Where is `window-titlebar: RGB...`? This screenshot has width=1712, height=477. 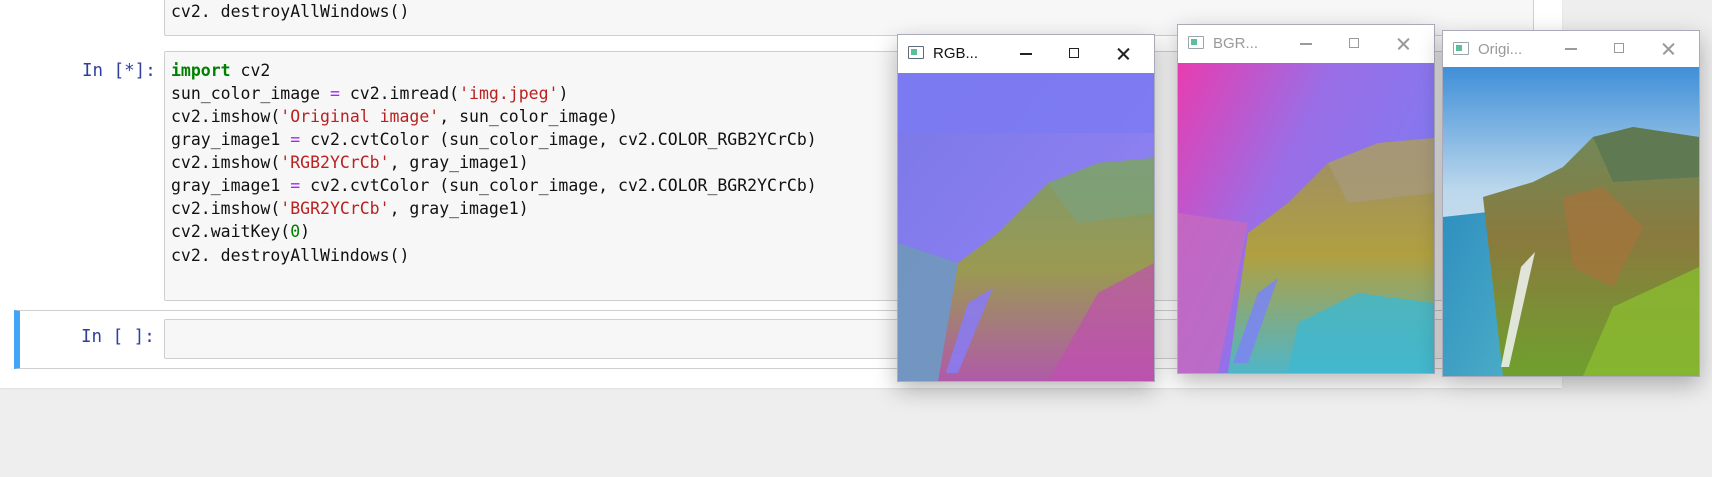
window-titlebar: RGB... is located at coordinates (1026, 54).